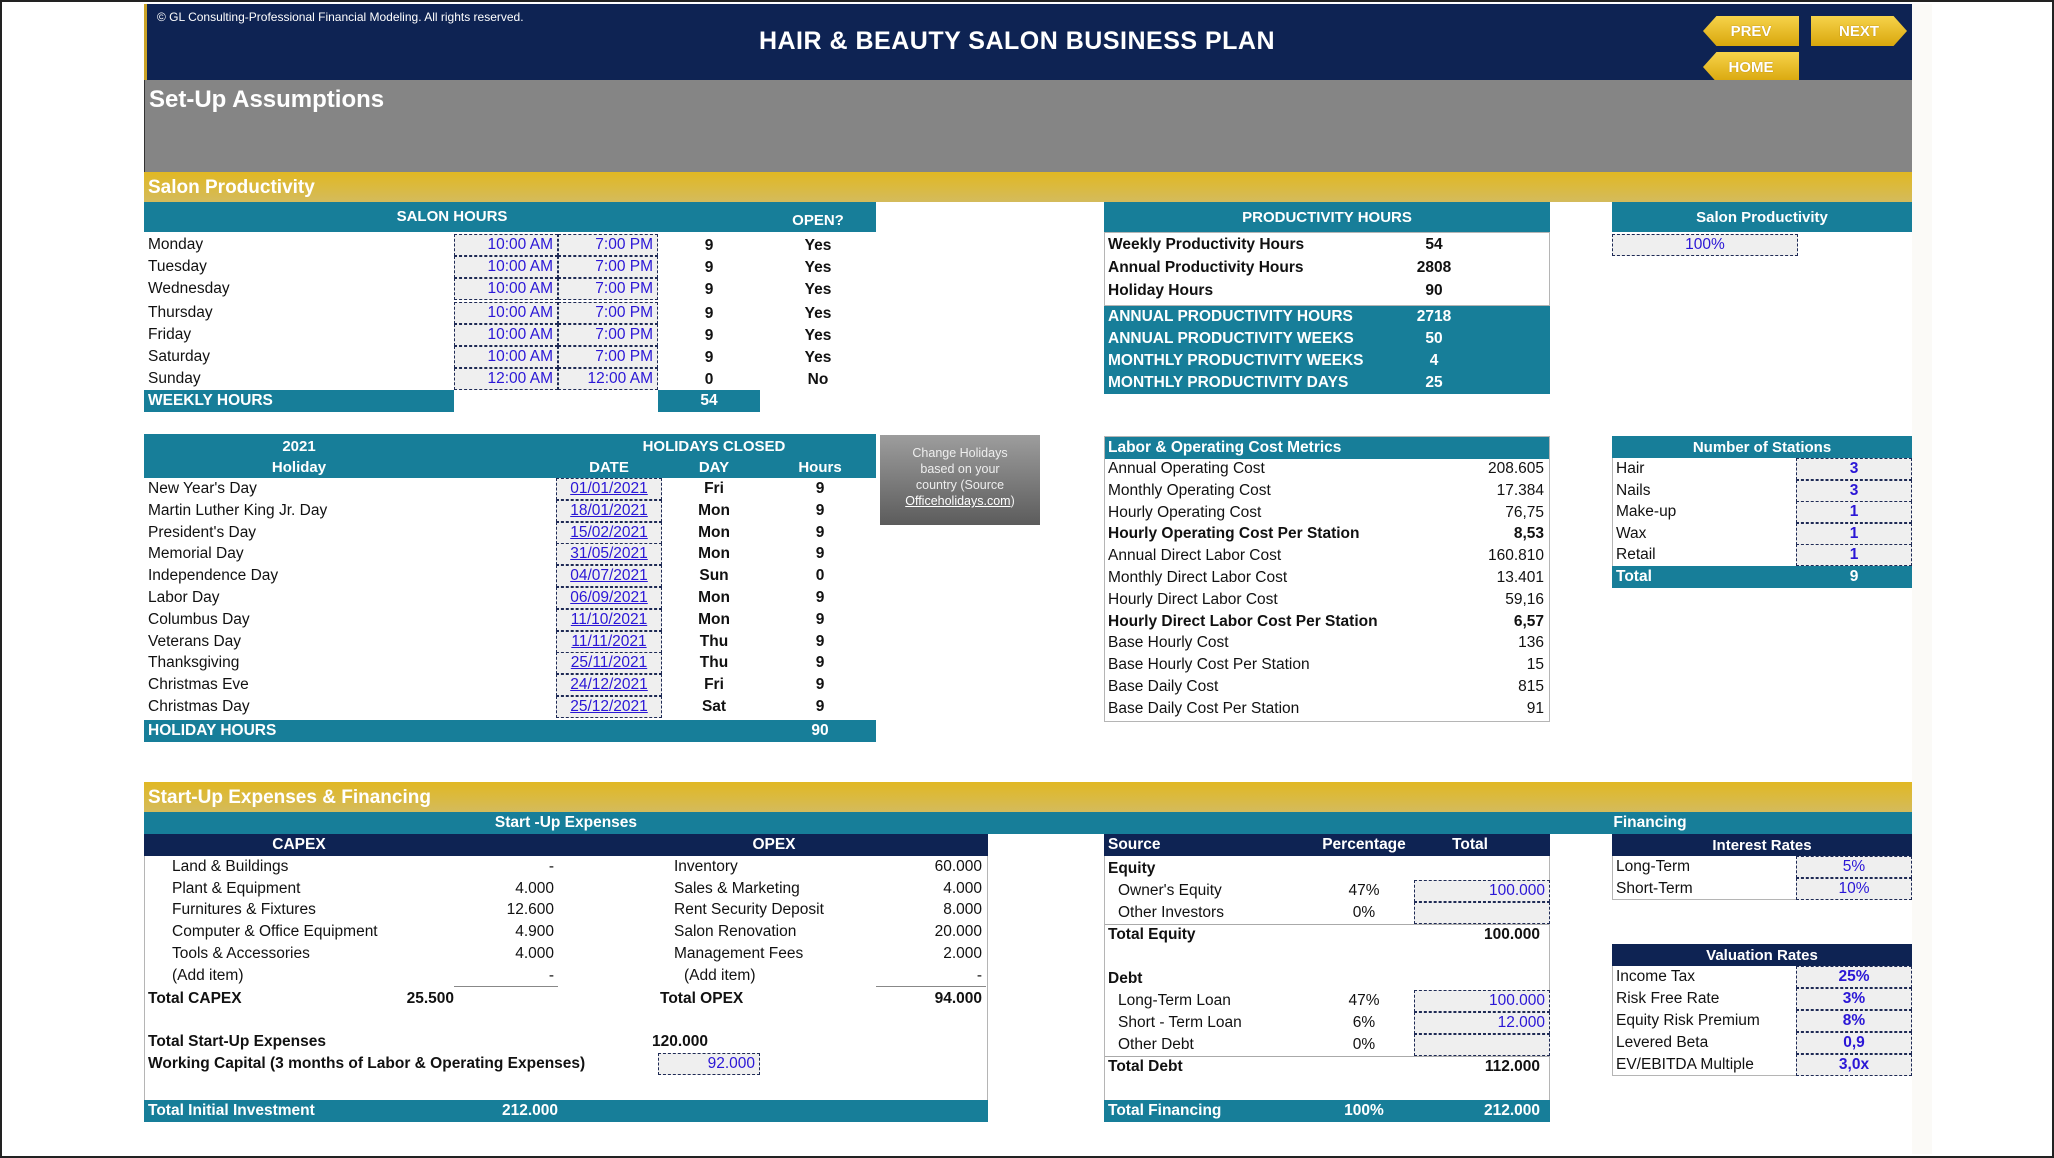 The height and width of the screenshot is (1158, 2054). What do you see at coordinates (1922, 579) in the screenshot?
I see `sheet-margin` at bounding box center [1922, 579].